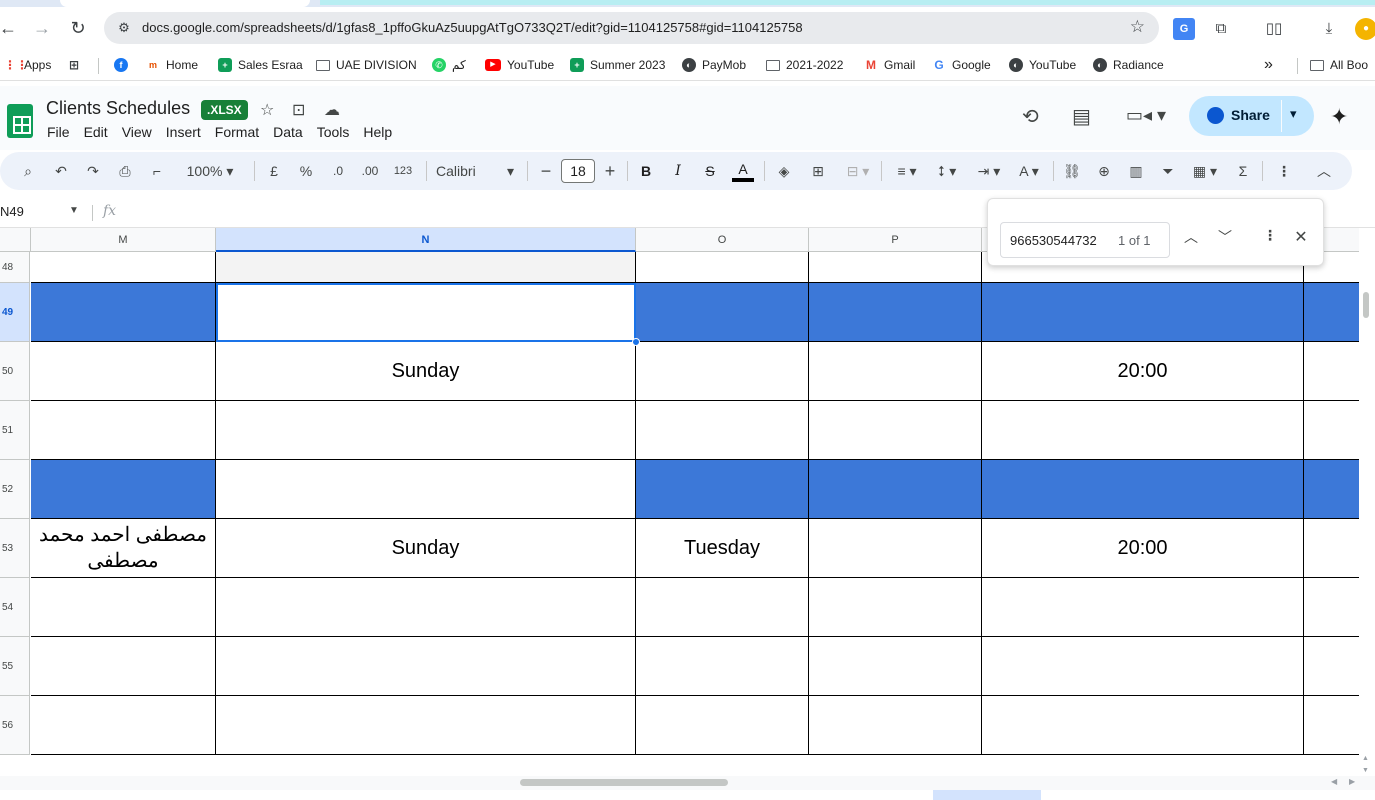 This screenshot has height=800, width=1375. What do you see at coordinates (1136, 171) in the screenshot?
I see `insert-chart-icon: ▥` at bounding box center [1136, 171].